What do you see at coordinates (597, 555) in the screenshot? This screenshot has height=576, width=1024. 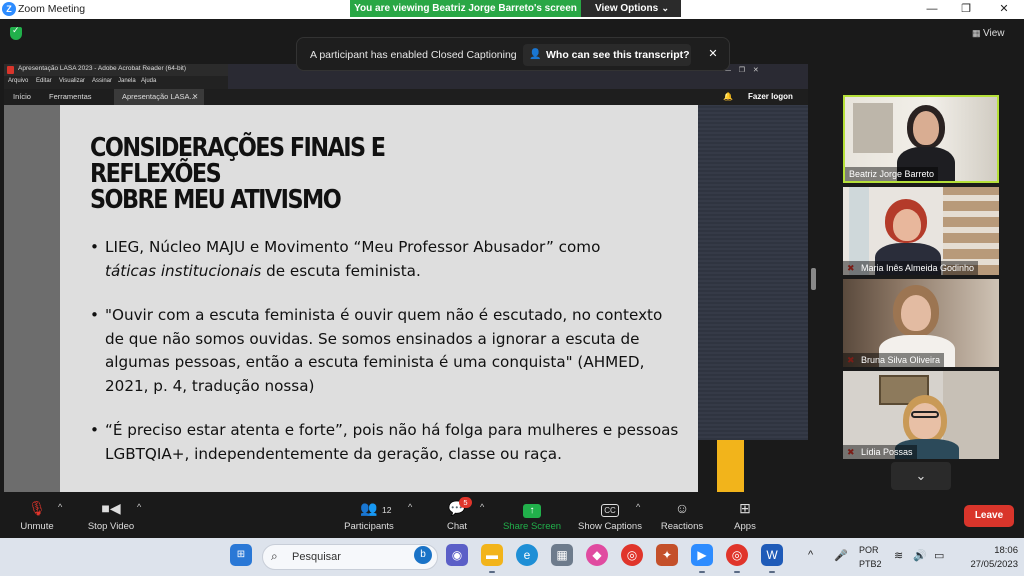 I see `paint-icon: ◆` at bounding box center [597, 555].